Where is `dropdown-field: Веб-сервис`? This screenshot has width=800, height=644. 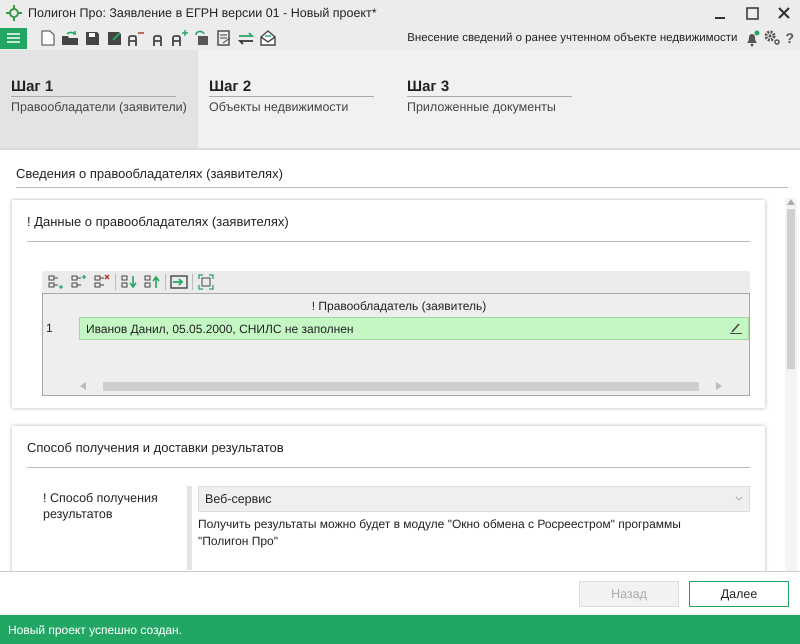
dropdown-field: Веб-сервис is located at coordinates (474, 499).